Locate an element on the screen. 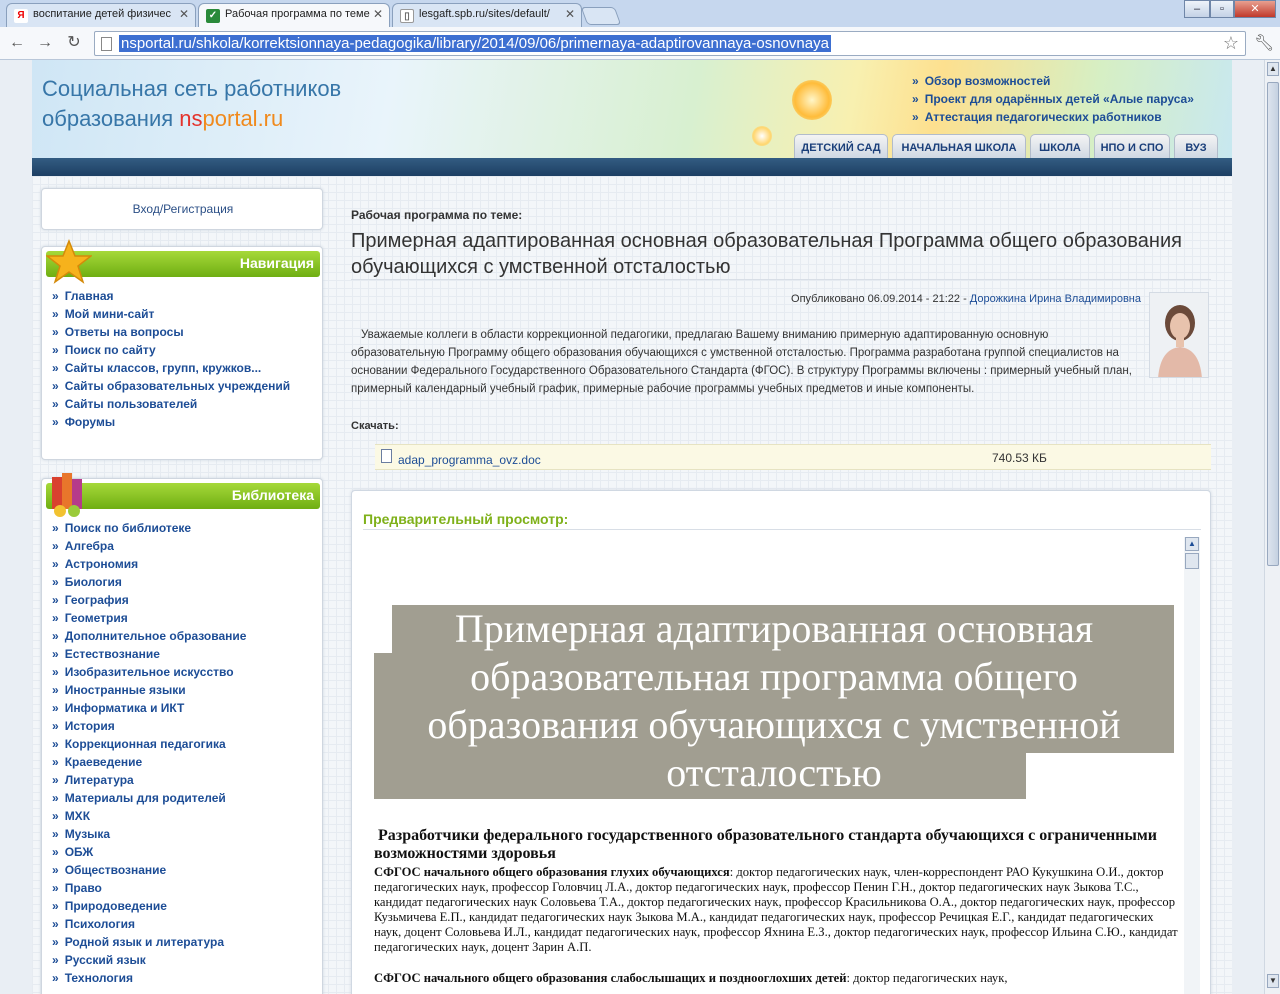 The image size is (1280, 994). sidebar-library-item: » Алгебра is located at coordinates (149, 546).